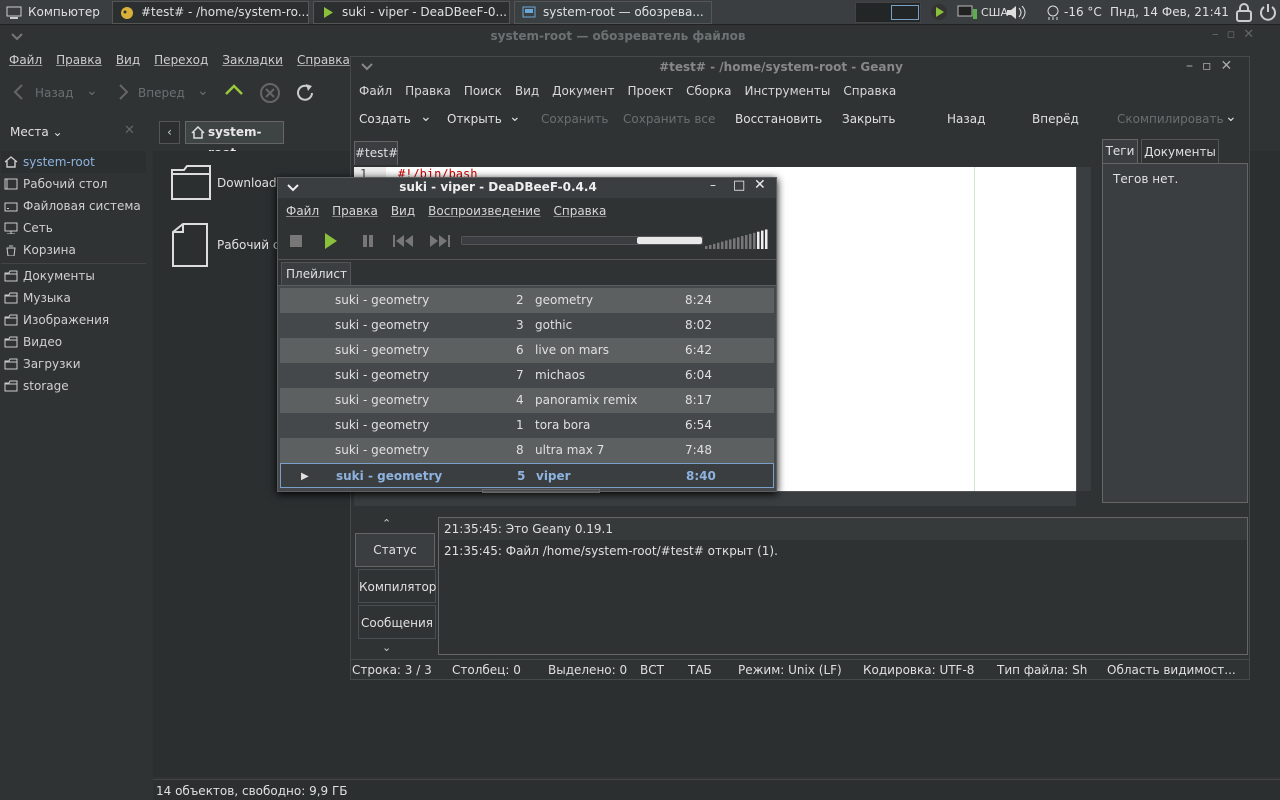  What do you see at coordinates (234, 90) in the screenshot?
I see `up-arrow-icon` at bounding box center [234, 90].